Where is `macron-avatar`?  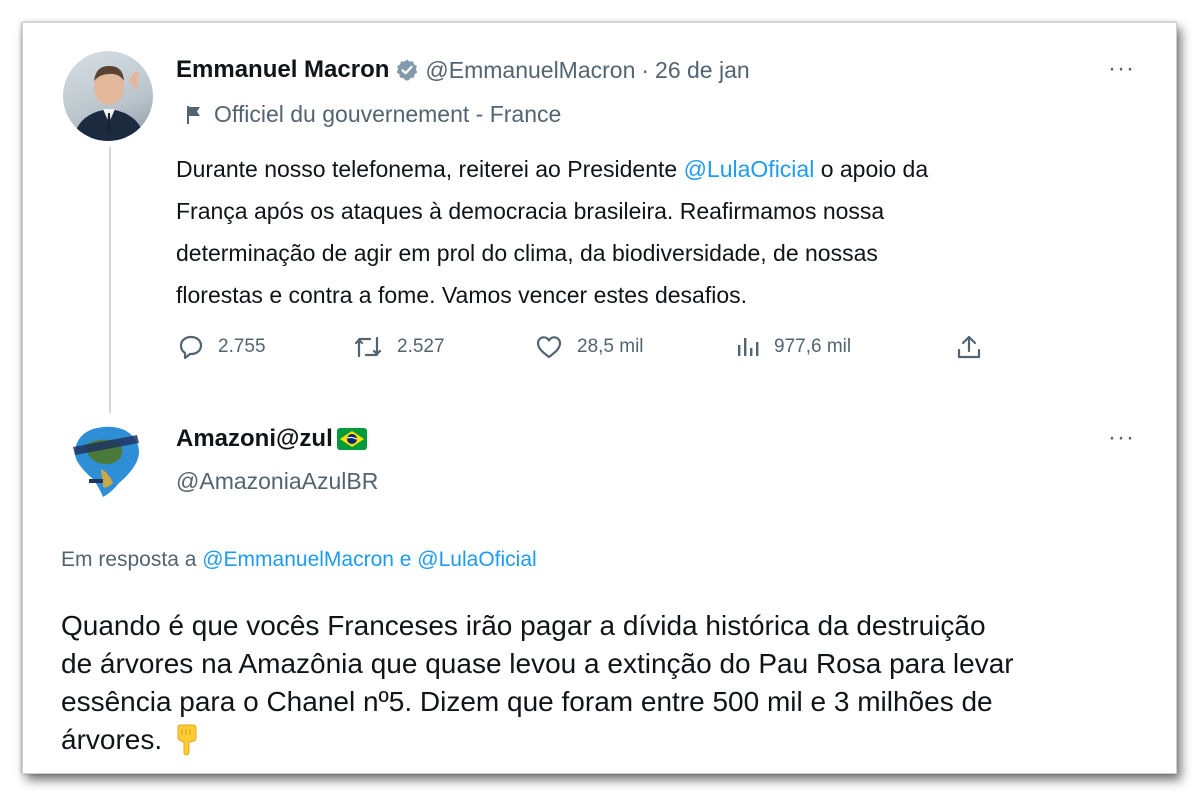 macron-avatar is located at coordinates (108, 96).